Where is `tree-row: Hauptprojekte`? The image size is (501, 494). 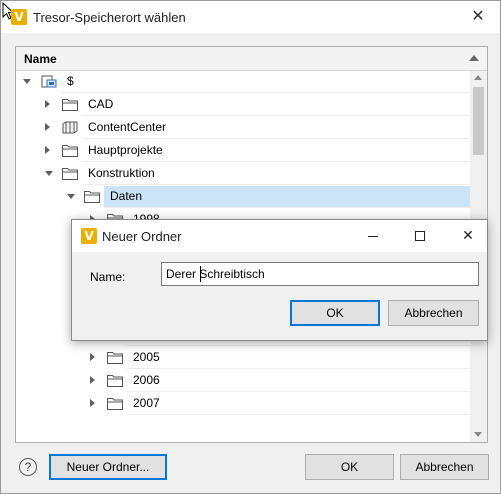 tree-row: Hauptprojekte is located at coordinates (243, 151).